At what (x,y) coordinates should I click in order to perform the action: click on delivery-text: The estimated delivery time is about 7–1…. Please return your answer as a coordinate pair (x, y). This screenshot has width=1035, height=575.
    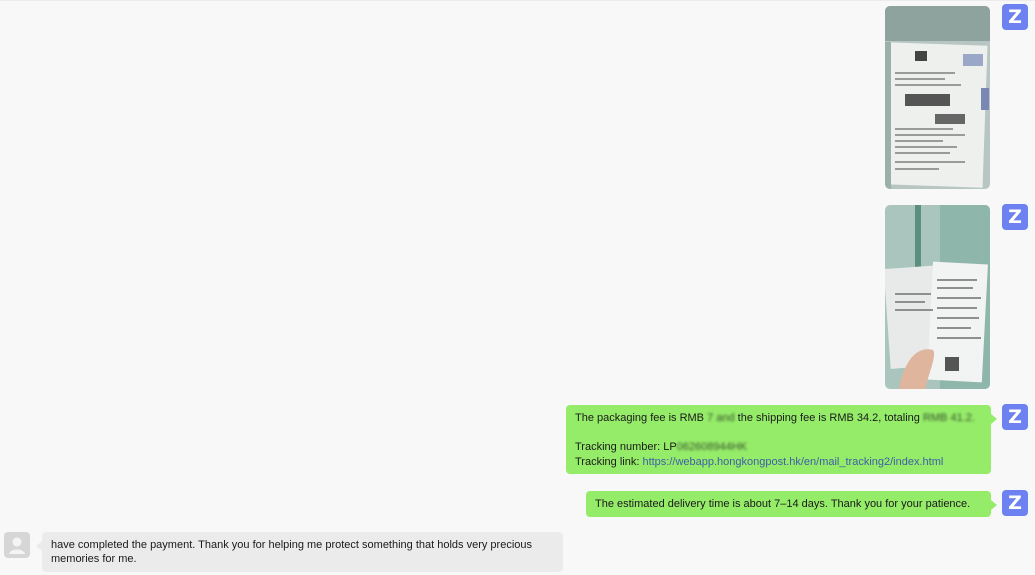
    Looking at the image, I should click on (783, 504).